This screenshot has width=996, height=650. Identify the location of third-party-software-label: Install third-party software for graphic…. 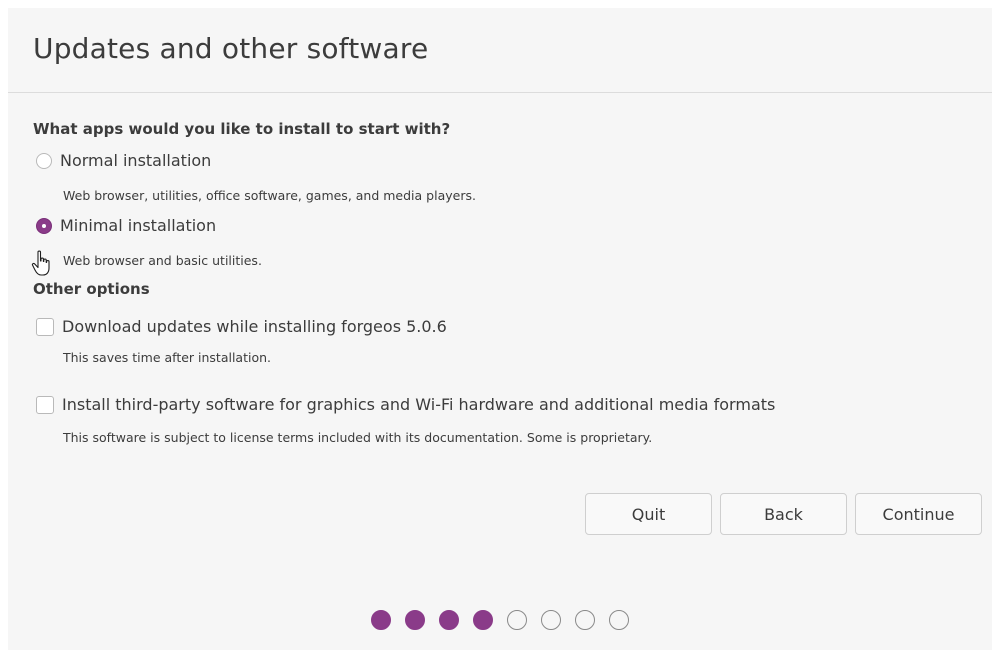
(418, 404).